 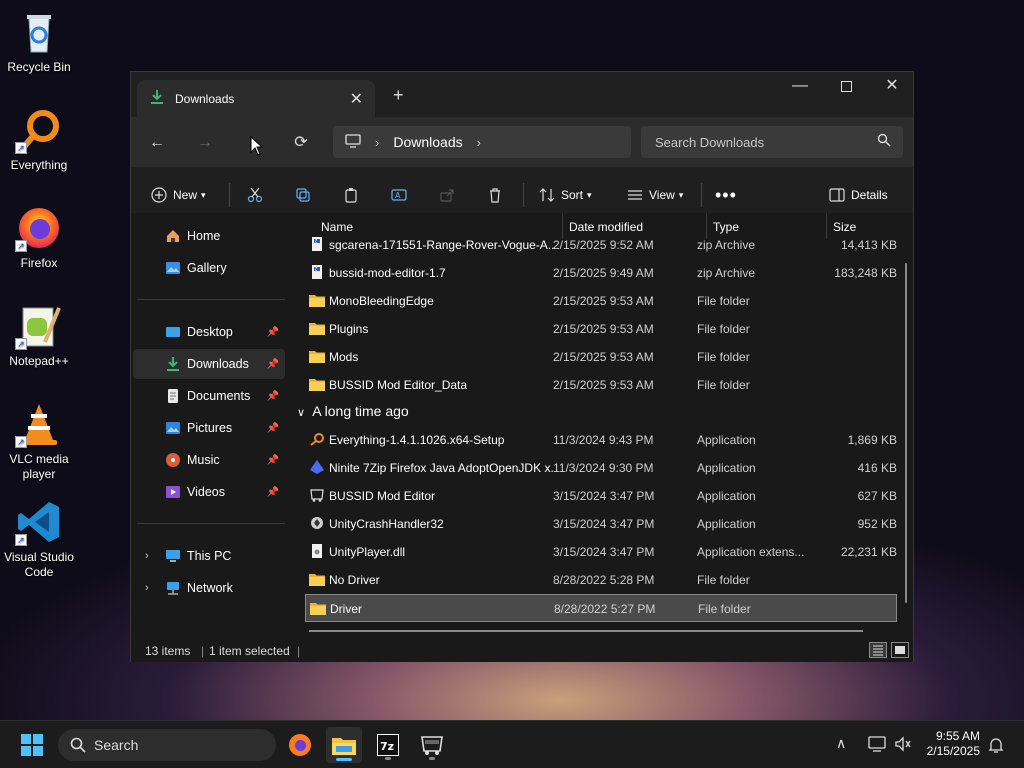 I want to click on desktop-icon-vlc: ↗ VLC media player, so click(x=39, y=441).